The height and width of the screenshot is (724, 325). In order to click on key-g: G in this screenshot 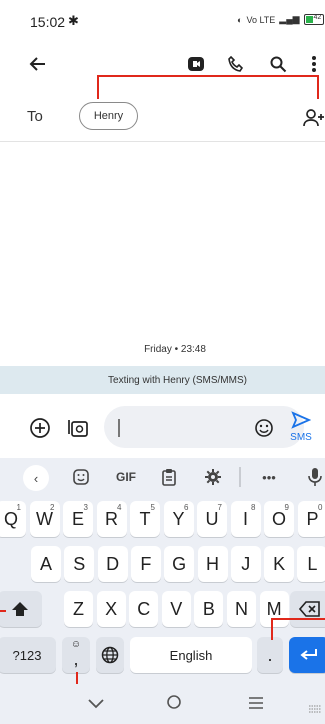, I will do `click(179, 564)`.